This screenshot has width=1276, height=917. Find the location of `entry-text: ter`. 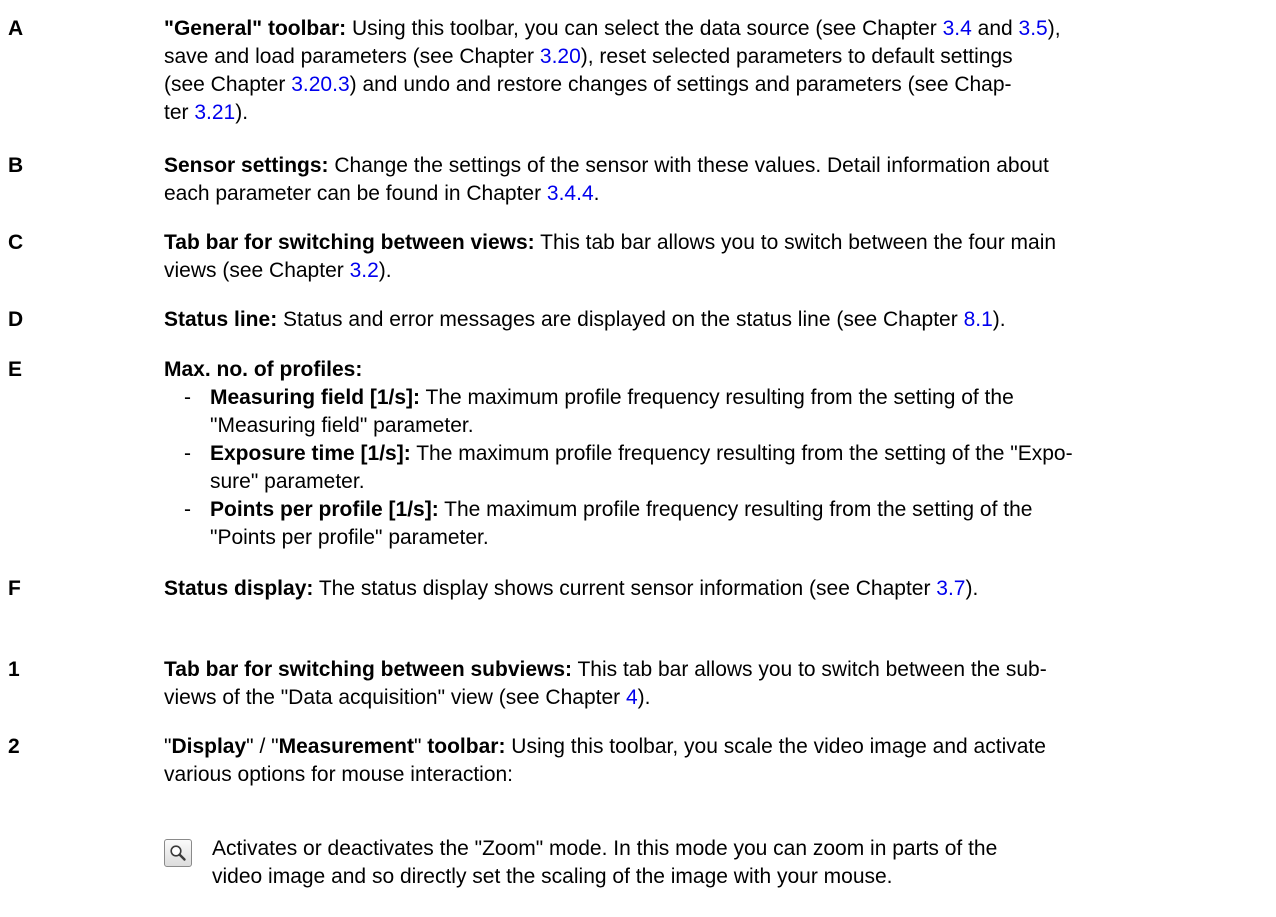

entry-text: ter is located at coordinates (179, 112).